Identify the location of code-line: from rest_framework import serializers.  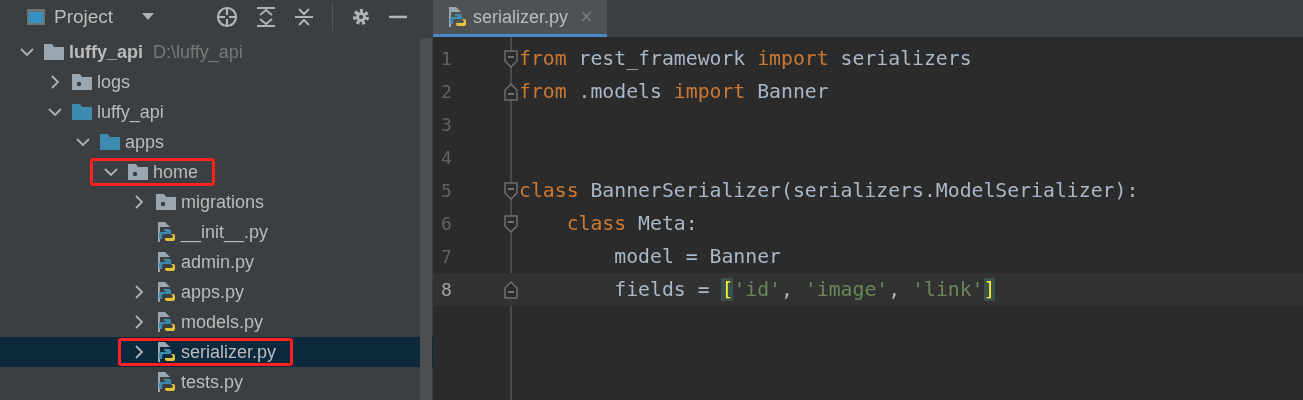
(745, 58).